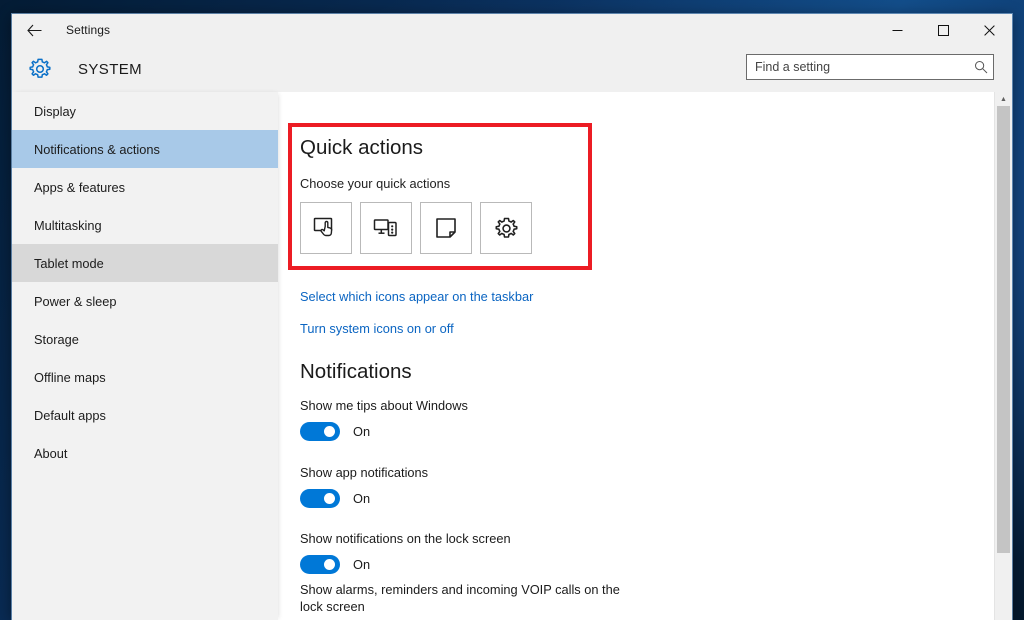 The image size is (1024, 620). Describe the element at coordinates (375, 183) in the screenshot. I see `quick-actions-subtitle: Choose your quick actions` at that location.